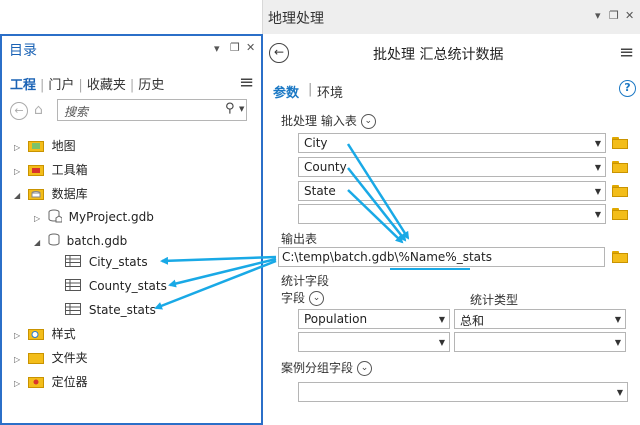  What do you see at coordinates (116, 286) in the screenshot?
I see `tree-item-table-county: County_stats` at bounding box center [116, 286].